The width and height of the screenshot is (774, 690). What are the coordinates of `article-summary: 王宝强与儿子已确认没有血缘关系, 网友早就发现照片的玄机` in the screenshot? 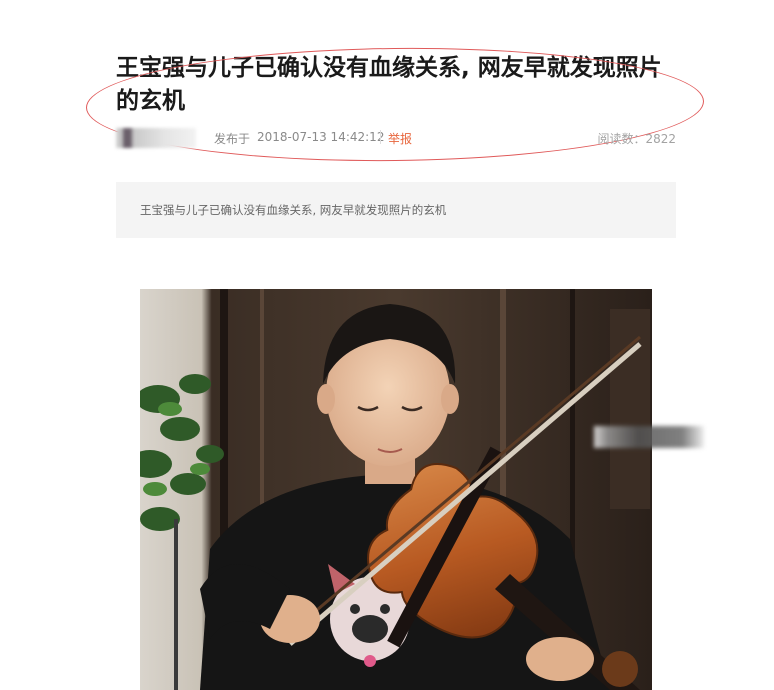 It's located at (396, 210).